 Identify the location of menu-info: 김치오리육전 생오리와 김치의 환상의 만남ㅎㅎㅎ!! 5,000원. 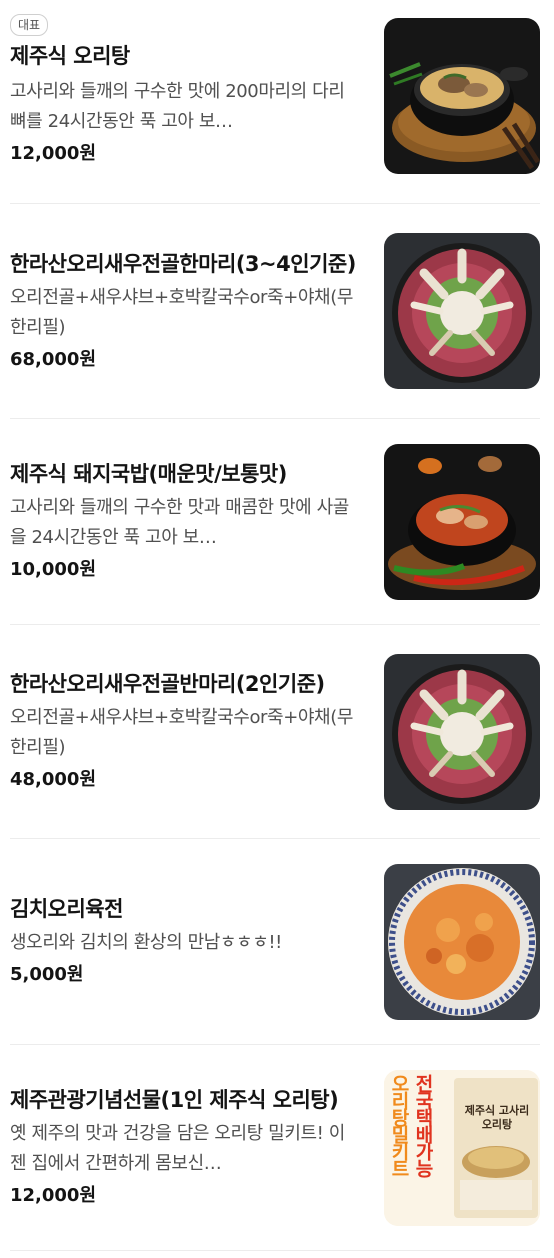
(185, 941).